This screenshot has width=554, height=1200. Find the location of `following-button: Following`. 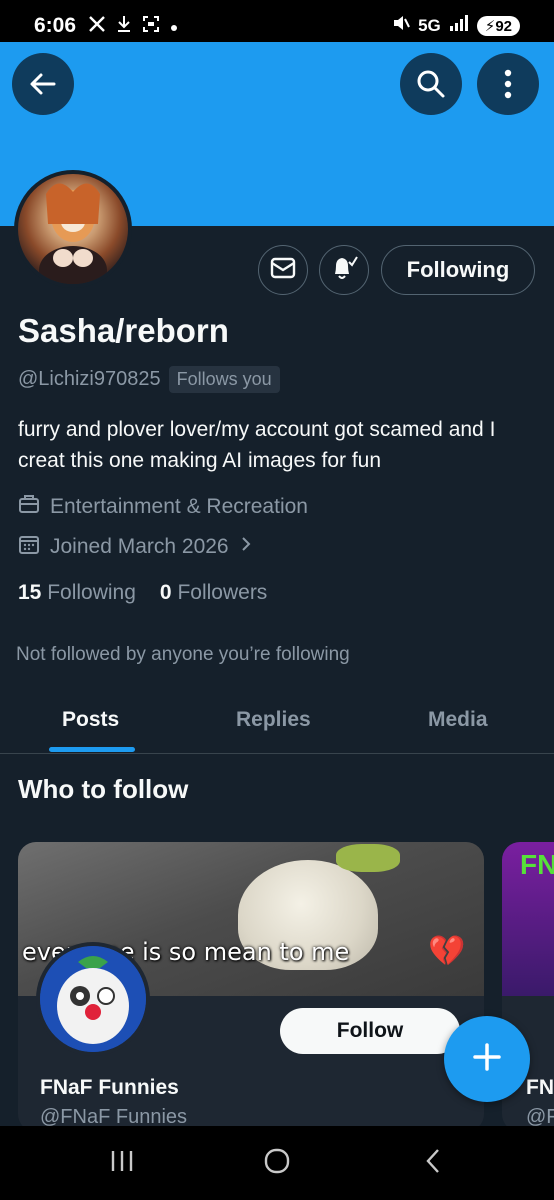

following-button: Following is located at coordinates (458, 270).